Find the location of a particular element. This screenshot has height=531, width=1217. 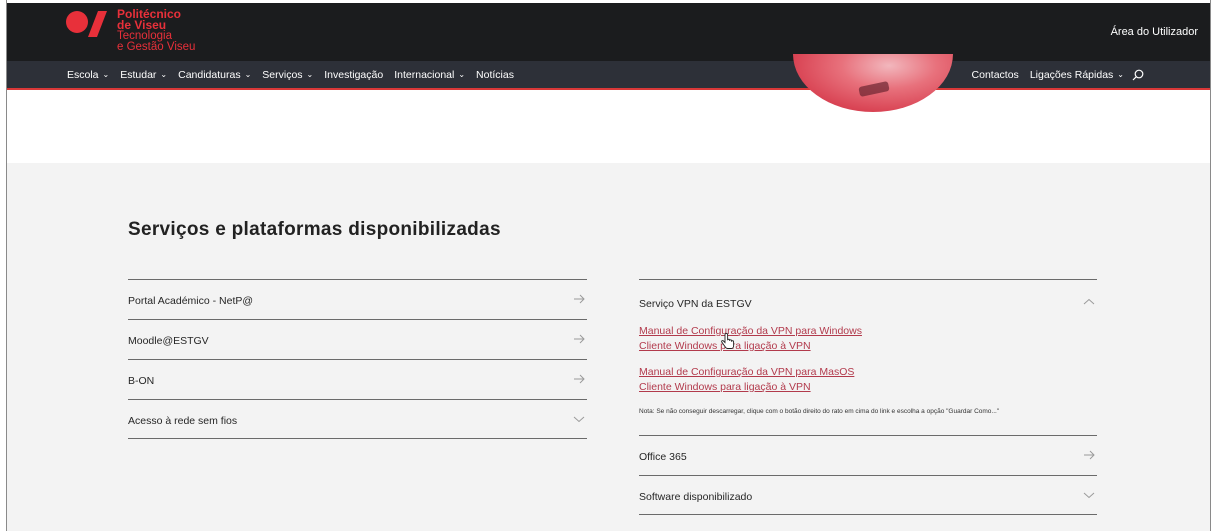

nav-item-label: Candidaturas is located at coordinates (209, 74).